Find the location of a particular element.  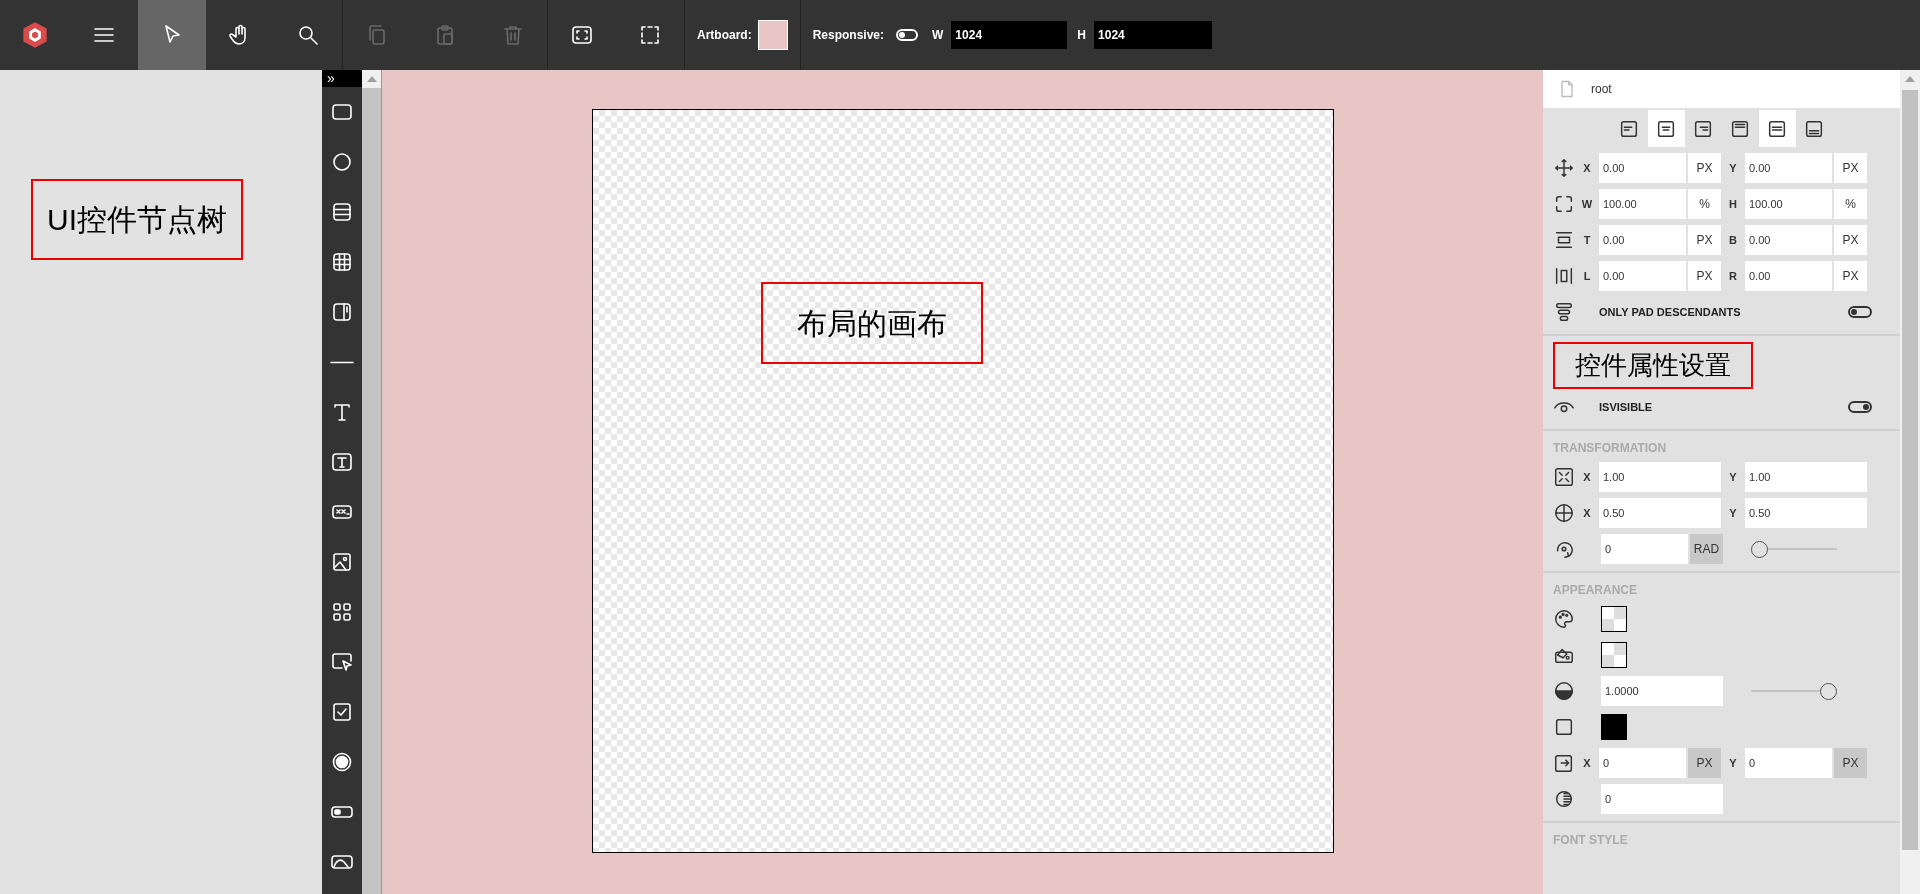

artboard-label: Artboard: is located at coordinates (724, 35).